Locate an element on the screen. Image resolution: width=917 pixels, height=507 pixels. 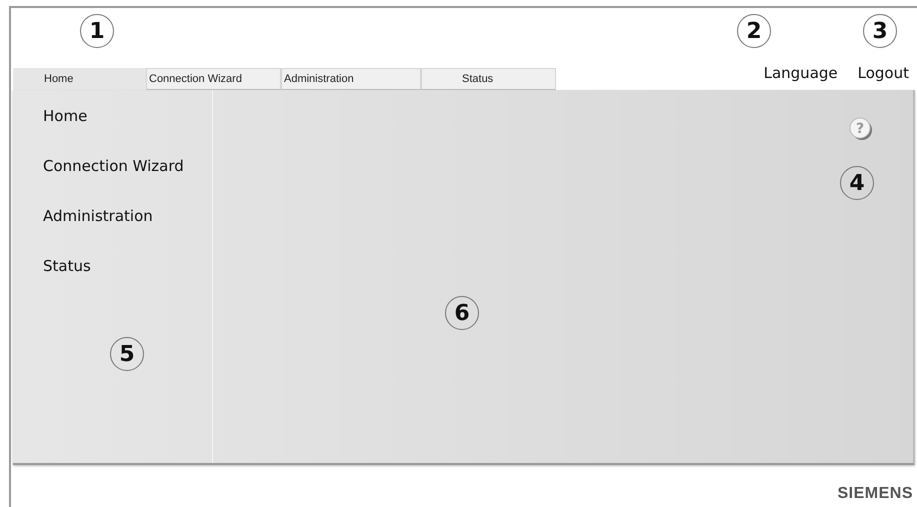
header-link: Logout is located at coordinates (883, 73).